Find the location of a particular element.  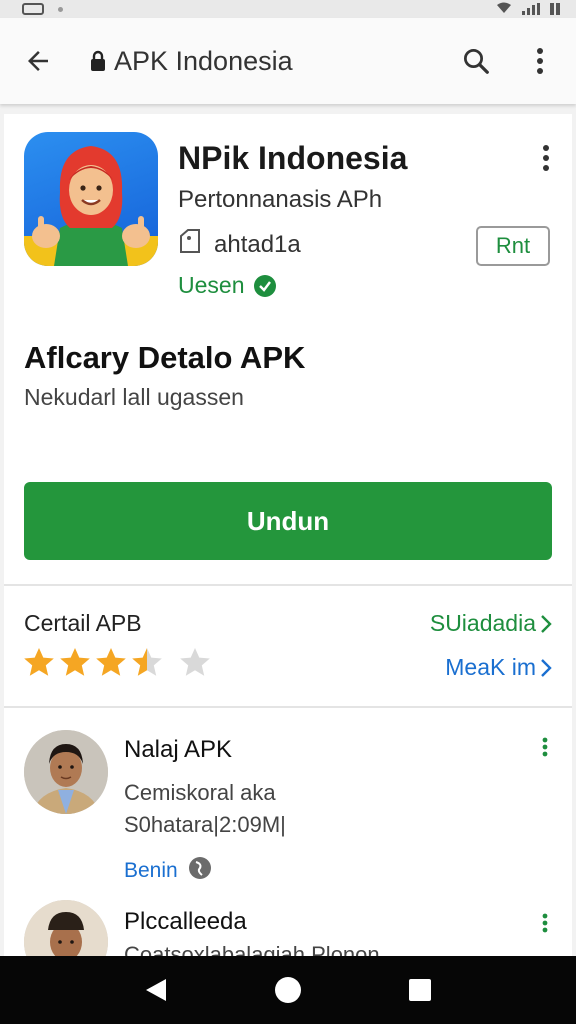

review-author: Plccalleeda is located at coordinates (185, 921).